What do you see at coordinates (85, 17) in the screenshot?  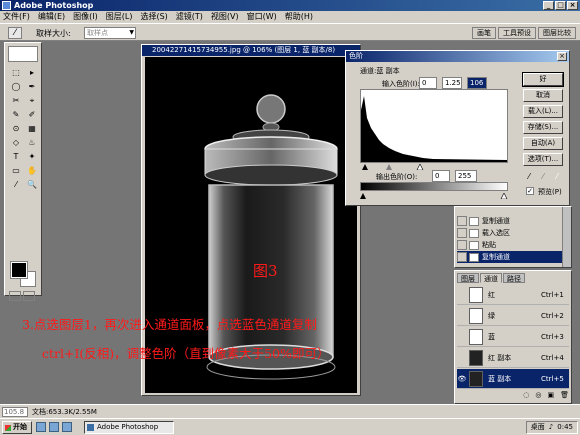 I see `menu-image: 图像(I)` at bounding box center [85, 17].